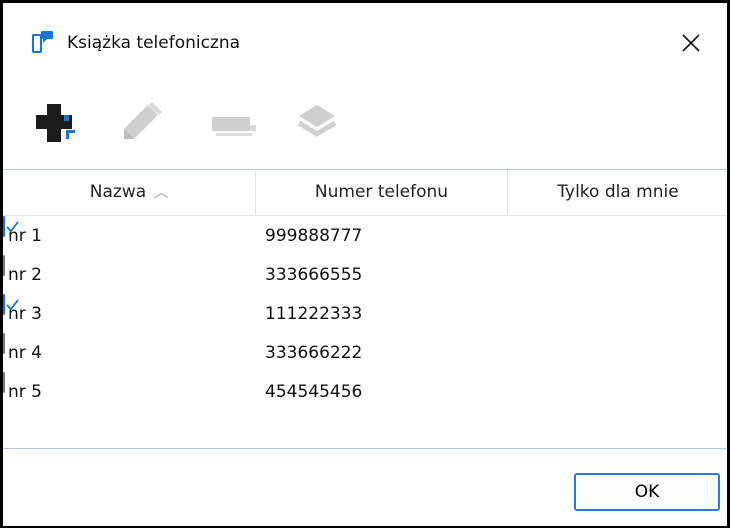  I want to click on contact-number: 333666222, so click(314, 353).